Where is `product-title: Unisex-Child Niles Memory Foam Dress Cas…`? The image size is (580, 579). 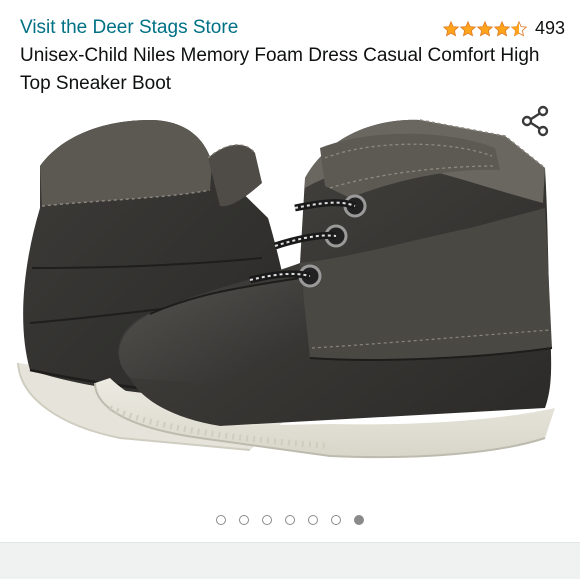
product-title: Unisex-Child Niles Memory Foam Dress Cas… is located at coordinates (280, 69).